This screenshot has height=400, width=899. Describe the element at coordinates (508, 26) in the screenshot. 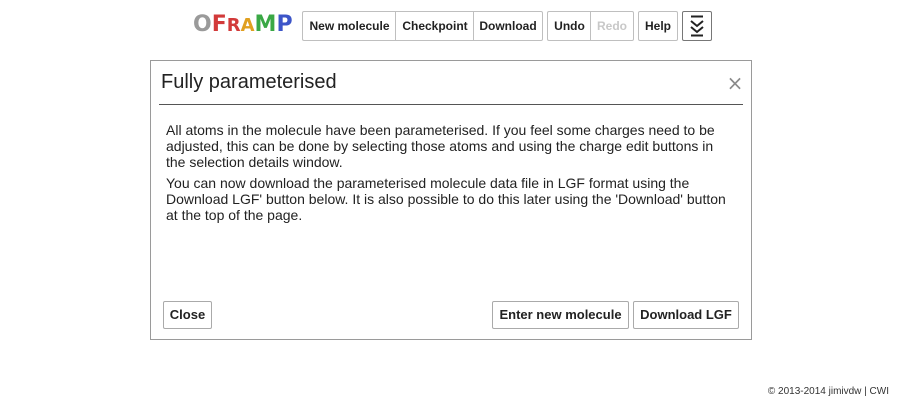

I see `download-button: Download` at that location.